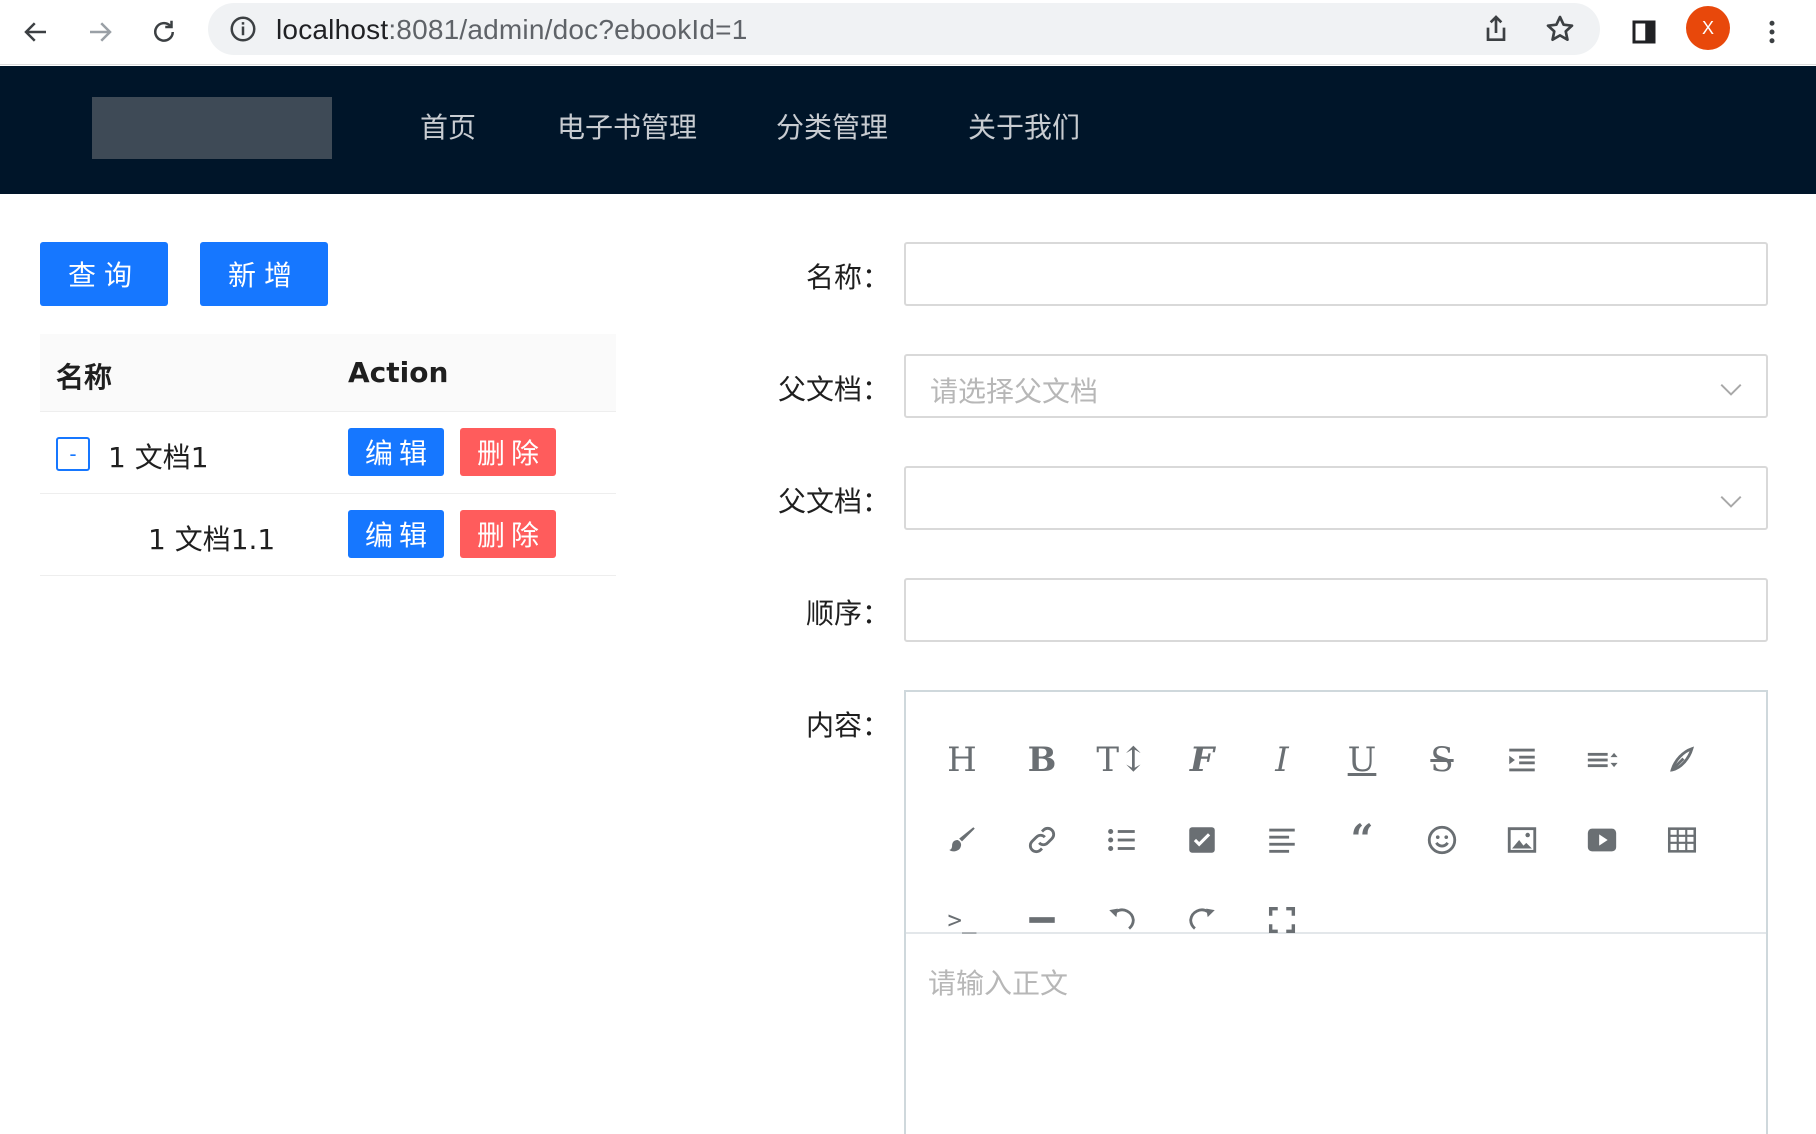 The image size is (1816, 1134). I want to click on editor-toolbar: H B T↕ F I U S “ >_, so click(1336, 813).